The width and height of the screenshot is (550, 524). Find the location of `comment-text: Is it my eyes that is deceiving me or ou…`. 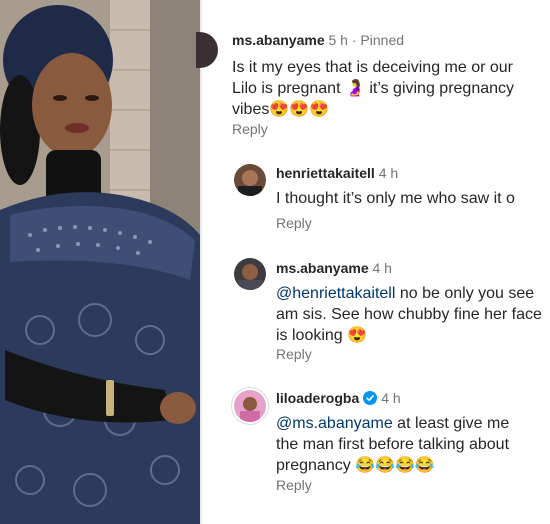

comment-text: Is it my eyes that is deceiving me or ou… is located at coordinates (373, 88).